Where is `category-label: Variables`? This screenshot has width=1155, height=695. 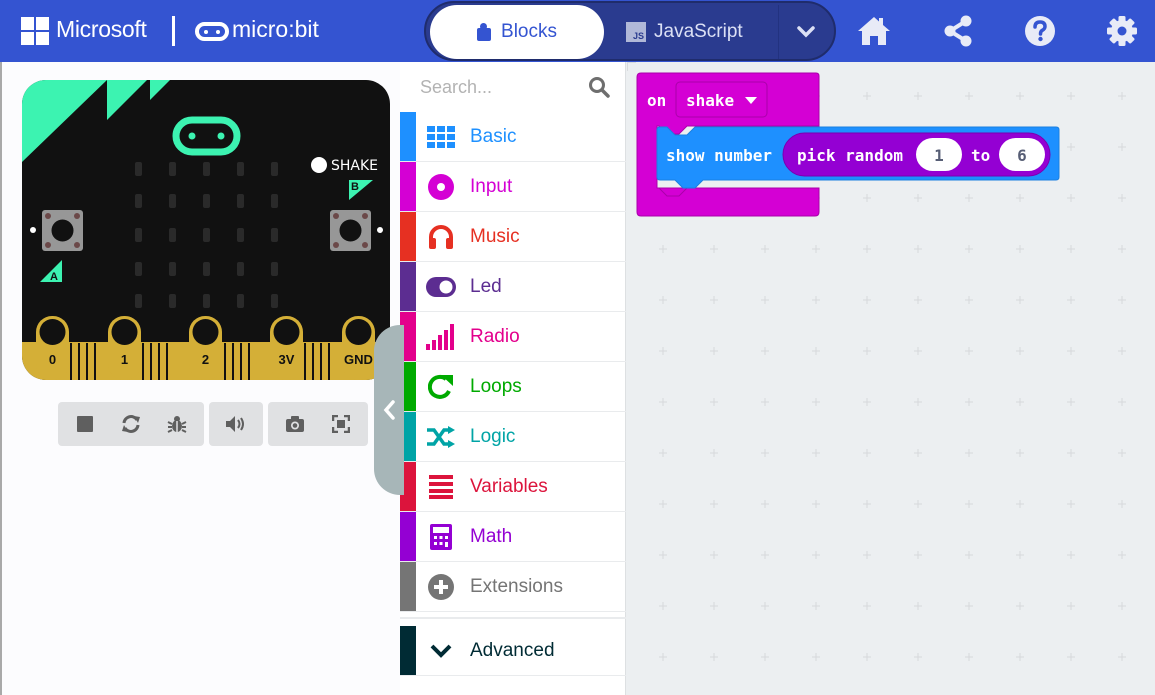 category-label: Variables is located at coordinates (509, 486).